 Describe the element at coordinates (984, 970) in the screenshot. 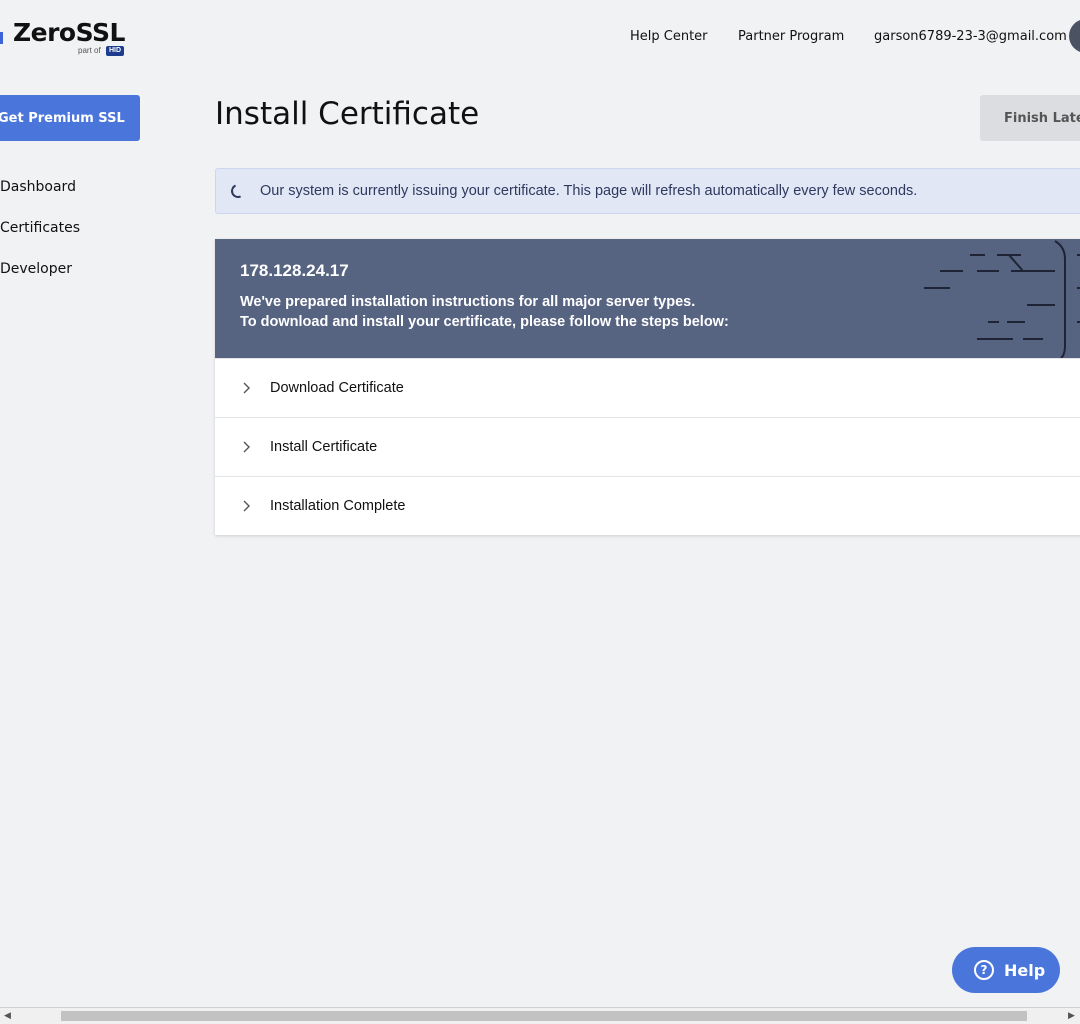

I see `question-circle-icon: ?` at that location.